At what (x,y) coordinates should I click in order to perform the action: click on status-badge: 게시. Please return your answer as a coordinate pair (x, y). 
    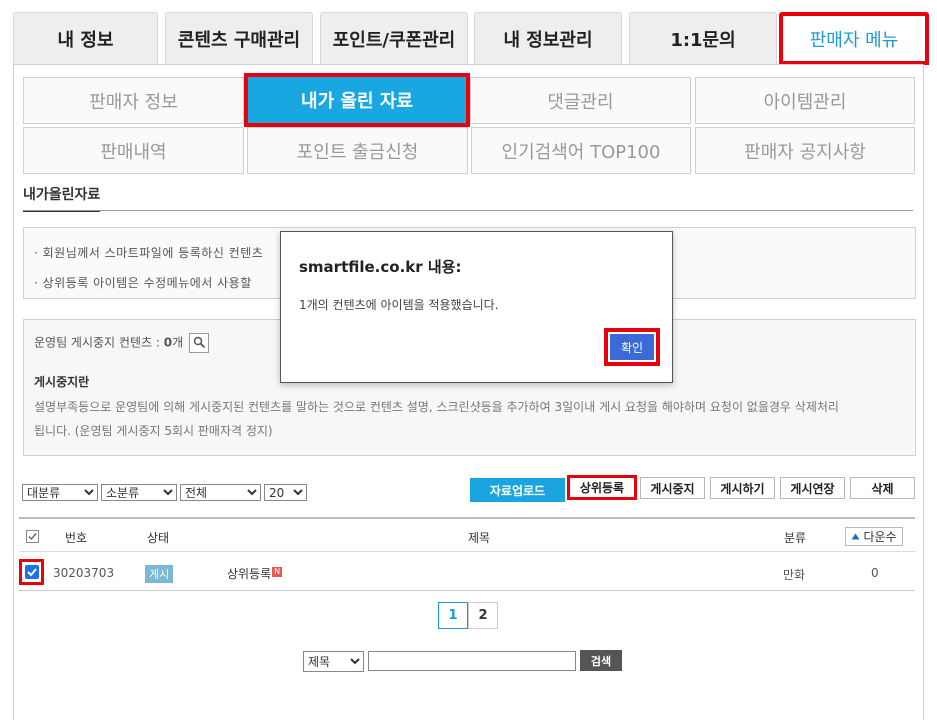
    Looking at the image, I should click on (159, 574).